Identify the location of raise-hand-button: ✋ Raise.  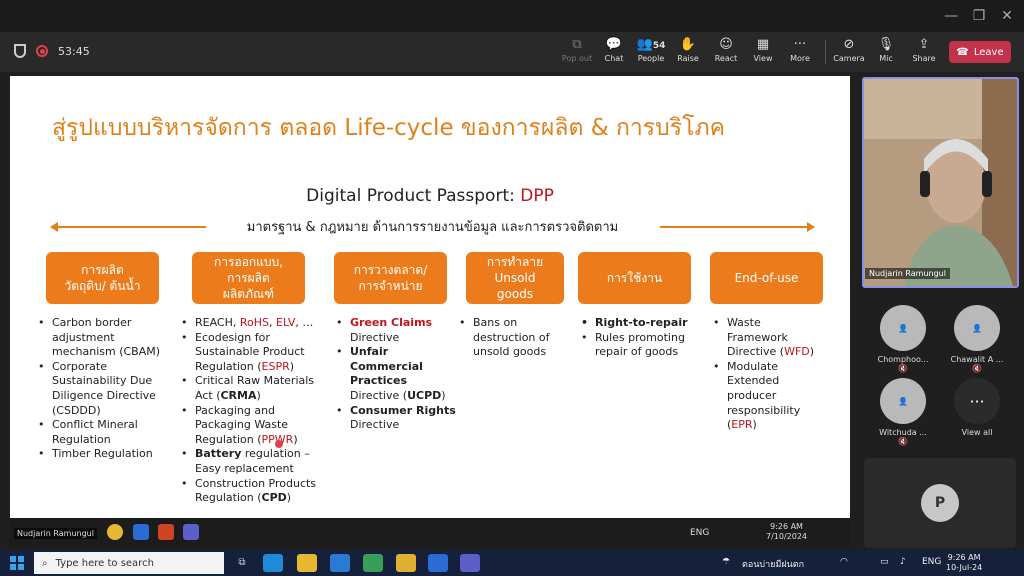
(688, 53).